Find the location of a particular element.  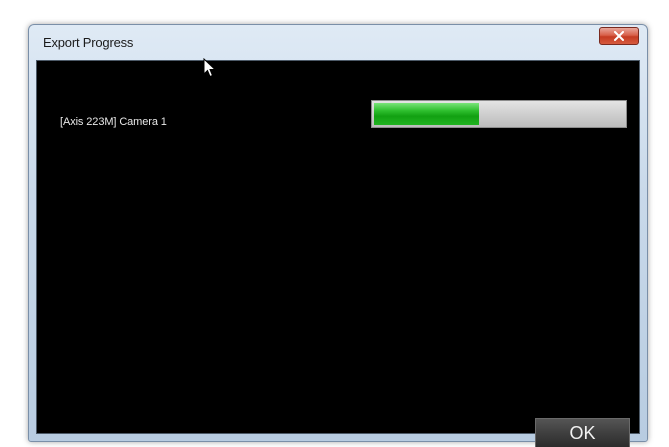

ok-button: OK is located at coordinates (582, 432).